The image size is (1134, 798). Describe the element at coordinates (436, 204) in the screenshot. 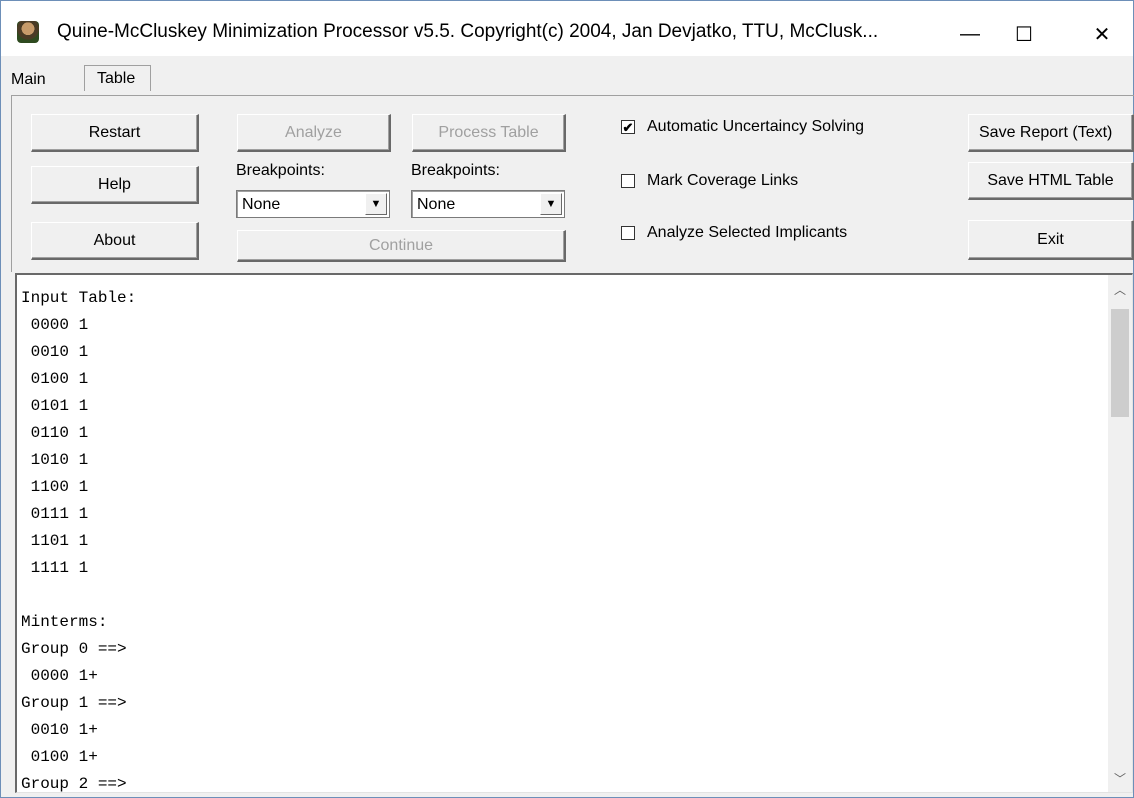

I see `breakpoints-value-2: None` at that location.